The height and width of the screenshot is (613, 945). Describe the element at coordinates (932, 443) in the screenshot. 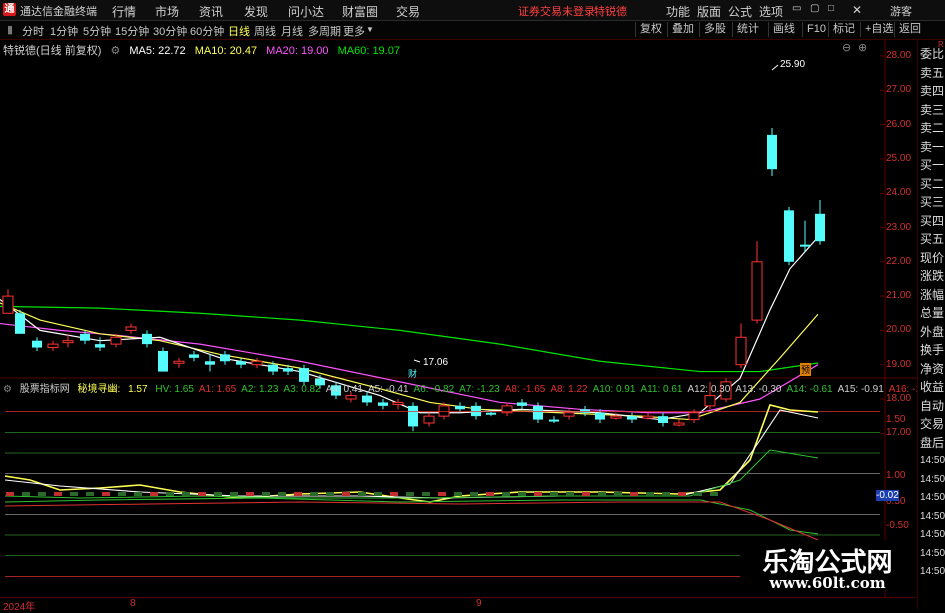

I see `sidebar-item: 盘后` at that location.